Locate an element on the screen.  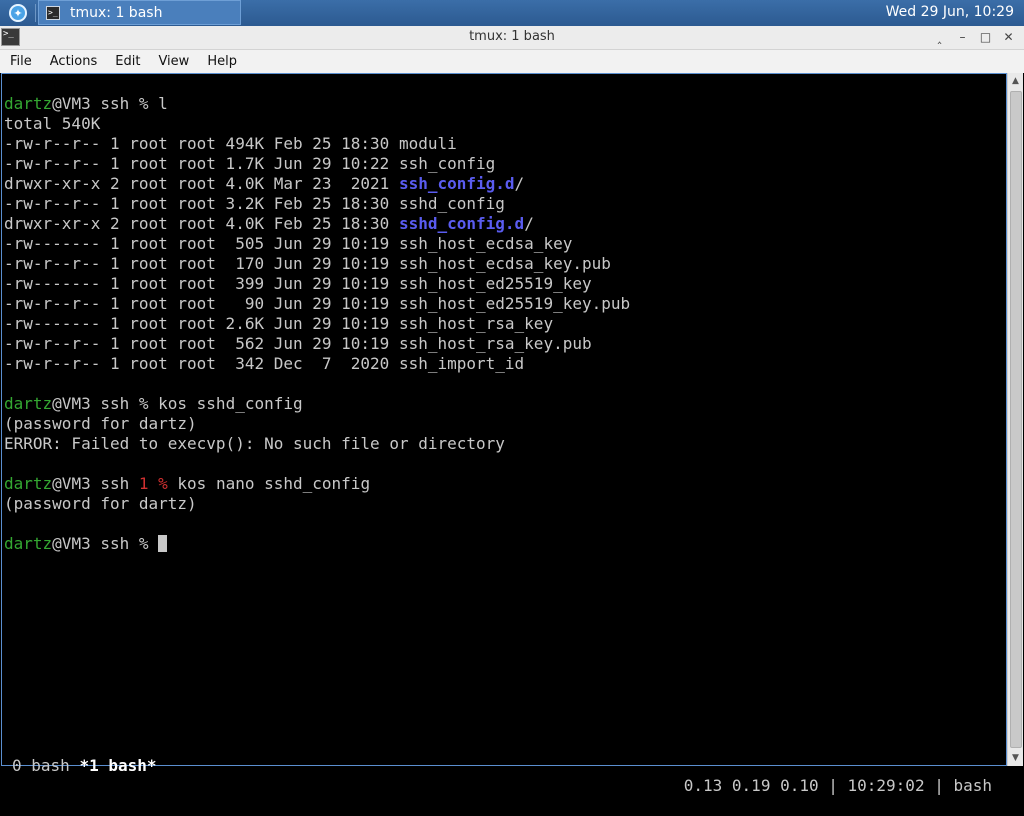
menu-view: View is located at coordinates (172, 61).